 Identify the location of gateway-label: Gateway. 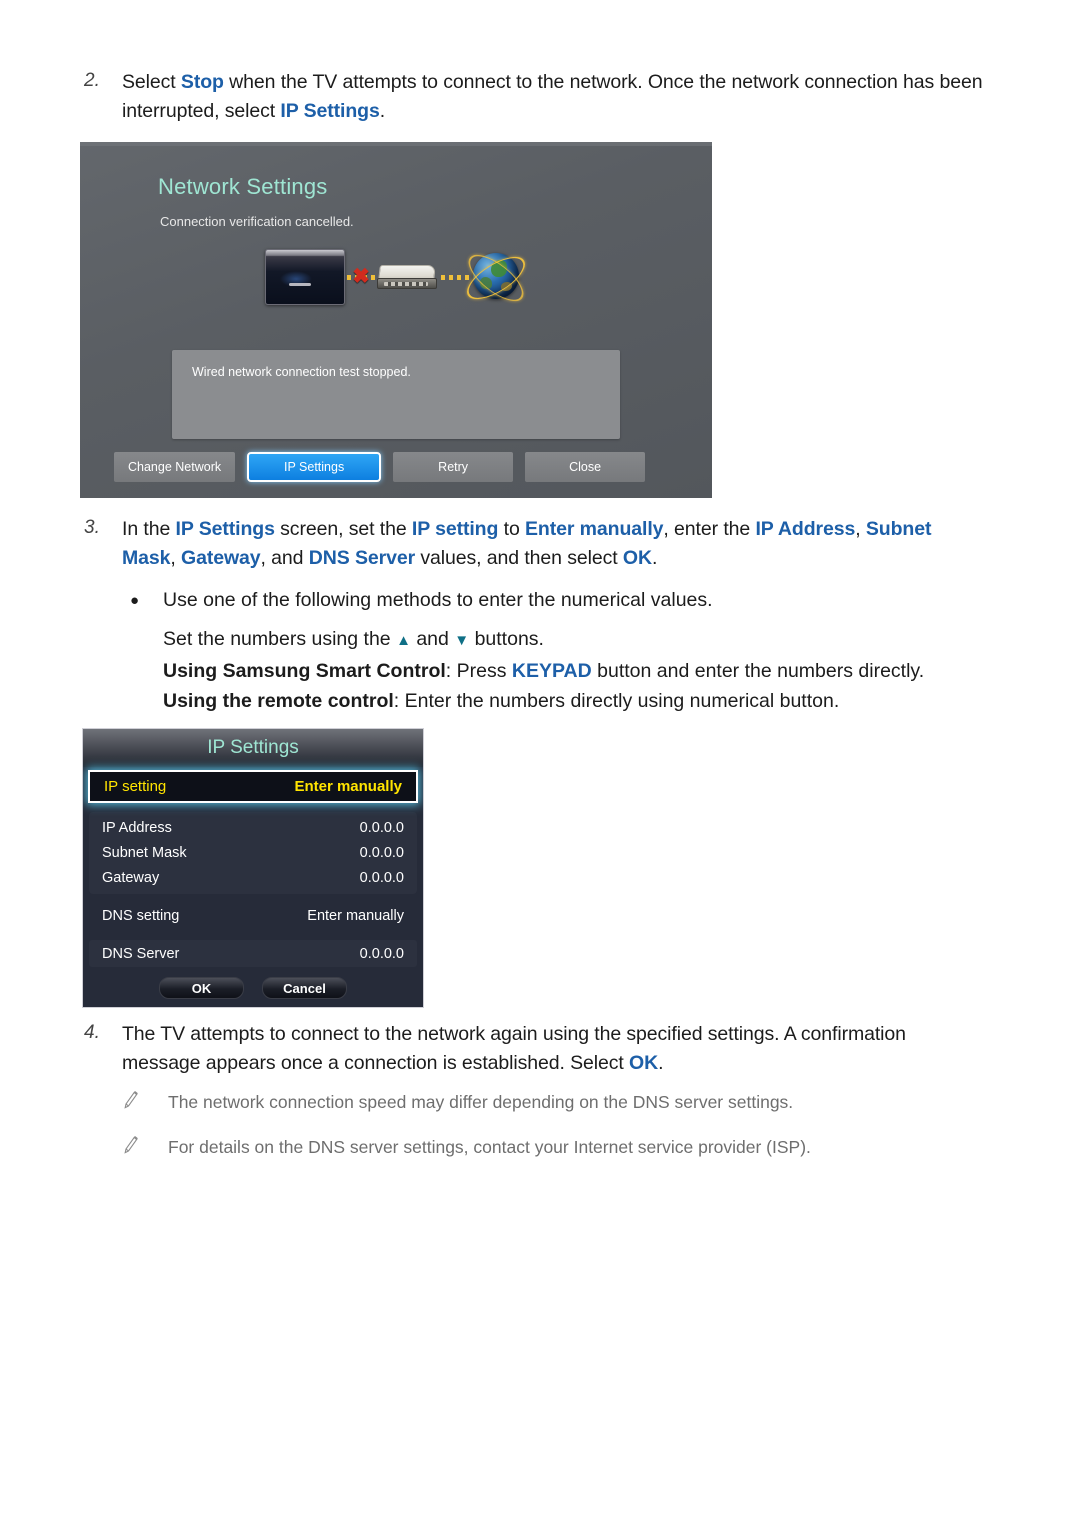
(131, 877).